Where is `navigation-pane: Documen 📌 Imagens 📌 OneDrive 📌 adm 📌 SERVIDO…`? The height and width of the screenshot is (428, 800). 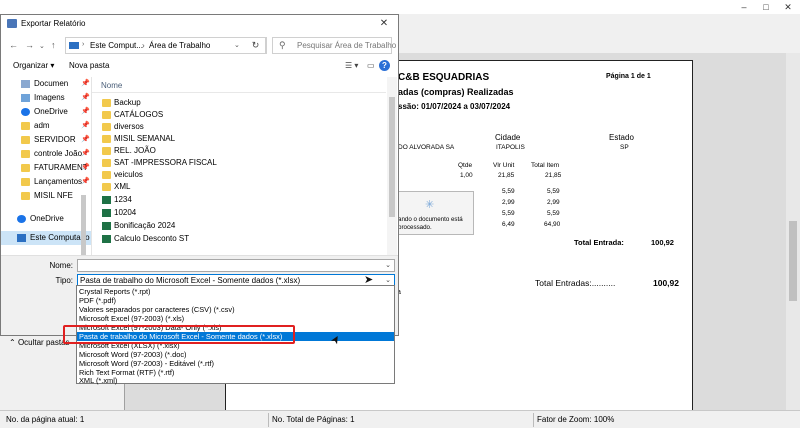
navigation-pane: Documen 📌 Imagens 📌 OneDrive 📌 adm 📌 SERVIDO… is located at coordinates (46, 166).